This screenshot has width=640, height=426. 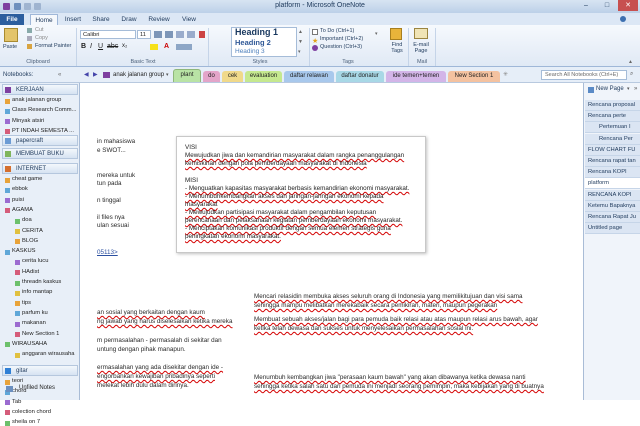 I want to click on notebook-section-item: makanan, so click(x=34, y=323).